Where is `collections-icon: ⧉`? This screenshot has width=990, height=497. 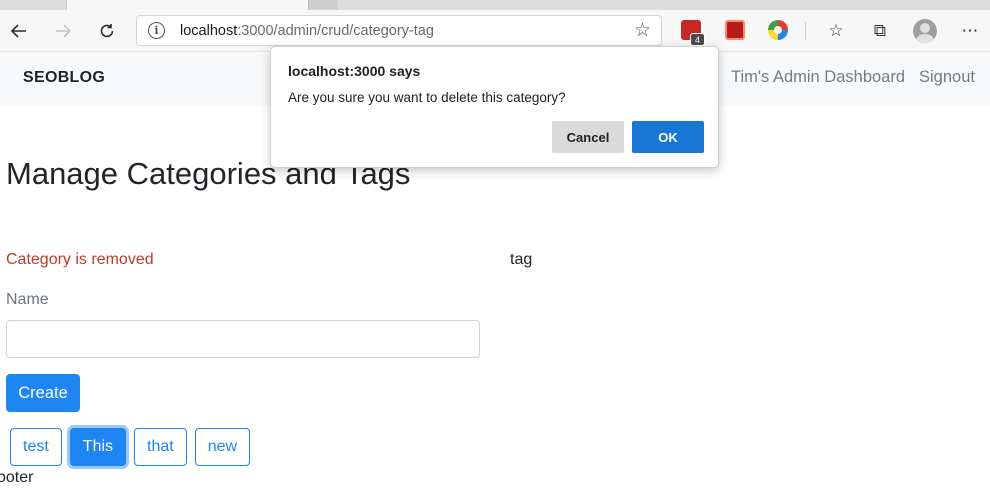
collections-icon: ⧉ is located at coordinates (880, 31).